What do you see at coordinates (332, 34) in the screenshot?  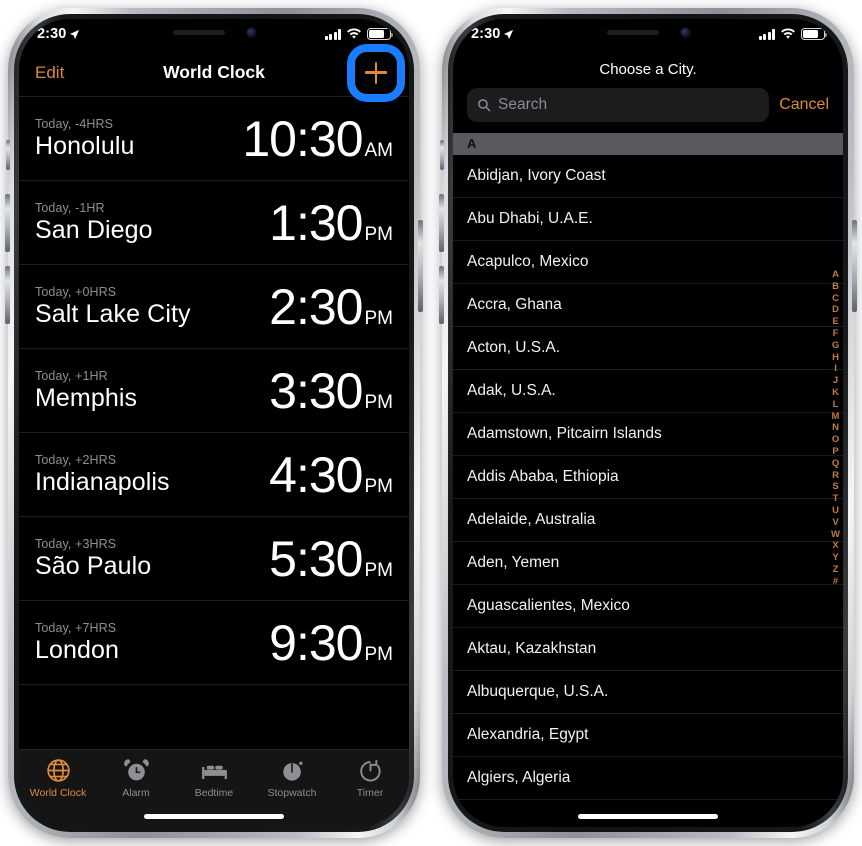 I see `cellular-bars-icon` at bounding box center [332, 34].